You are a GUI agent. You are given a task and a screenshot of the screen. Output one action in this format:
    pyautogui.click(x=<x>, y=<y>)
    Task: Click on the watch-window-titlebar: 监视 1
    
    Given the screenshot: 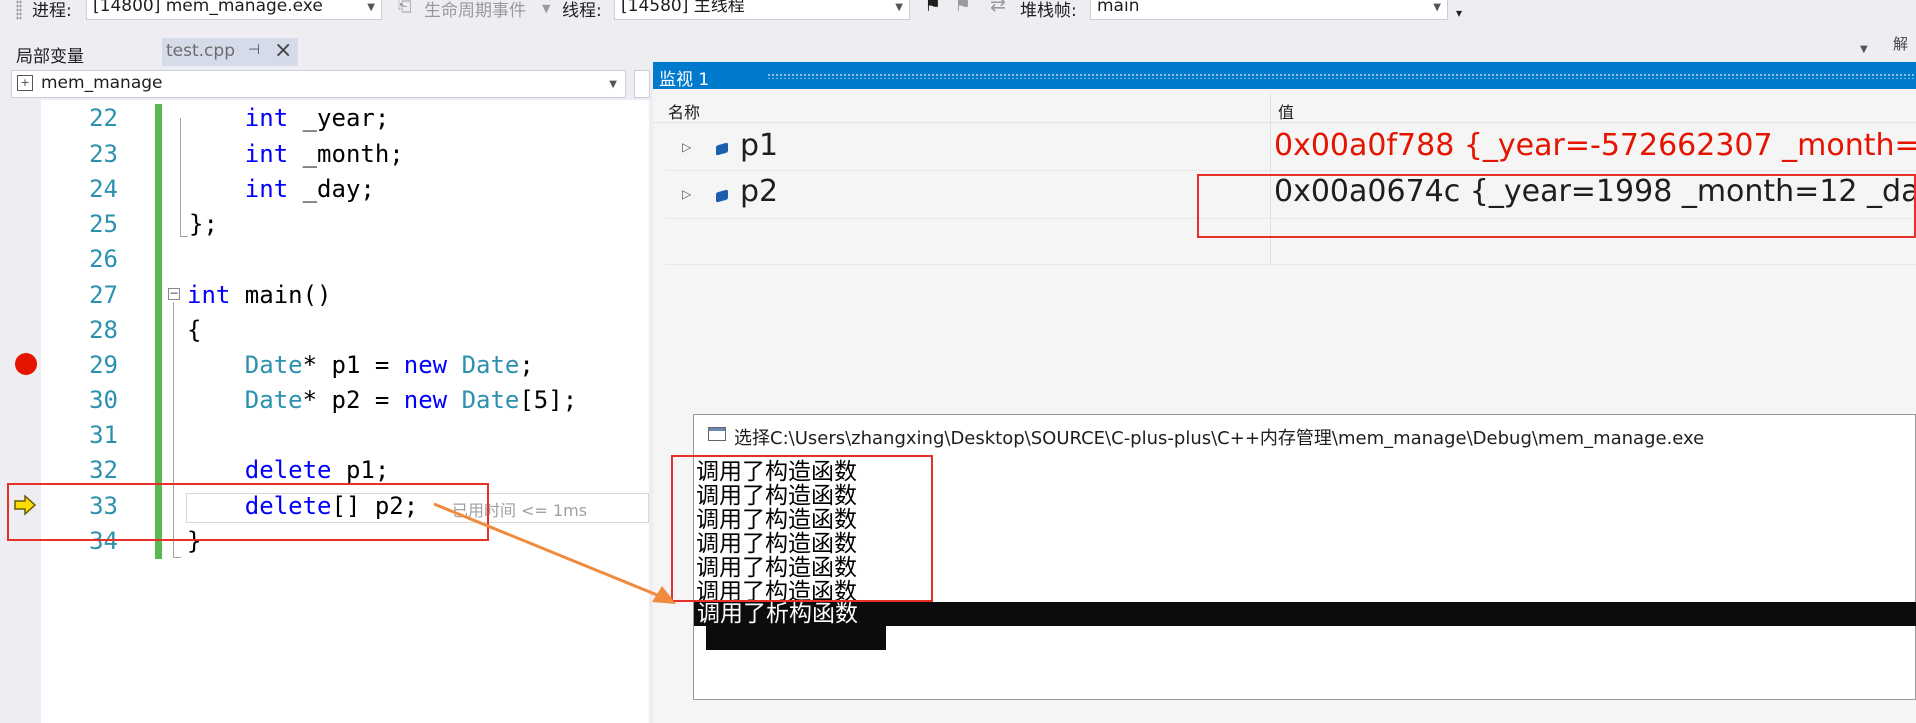 What is the action you would take?
    pyautogui.click(x=1284, y=76)
    